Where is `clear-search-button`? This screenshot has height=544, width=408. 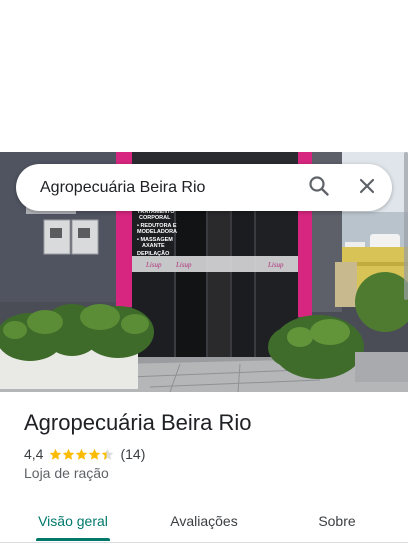
clear-search-button is located at coordinates (367, 188).